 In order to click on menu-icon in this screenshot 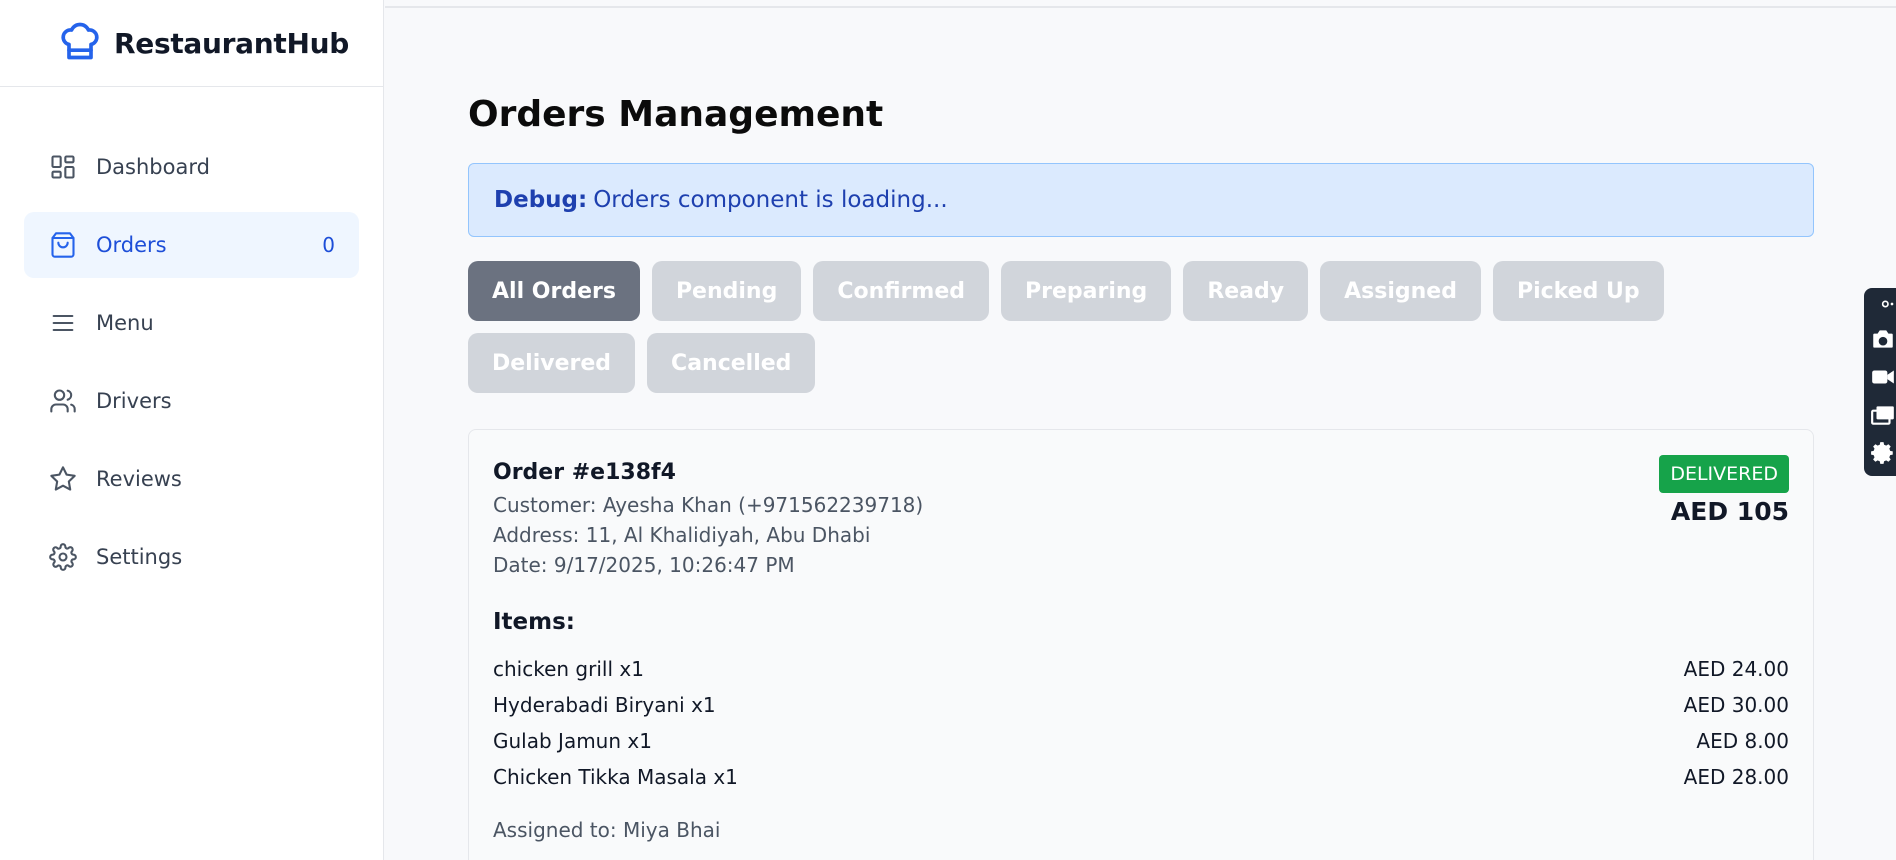, I will do `click(63, 323)`.